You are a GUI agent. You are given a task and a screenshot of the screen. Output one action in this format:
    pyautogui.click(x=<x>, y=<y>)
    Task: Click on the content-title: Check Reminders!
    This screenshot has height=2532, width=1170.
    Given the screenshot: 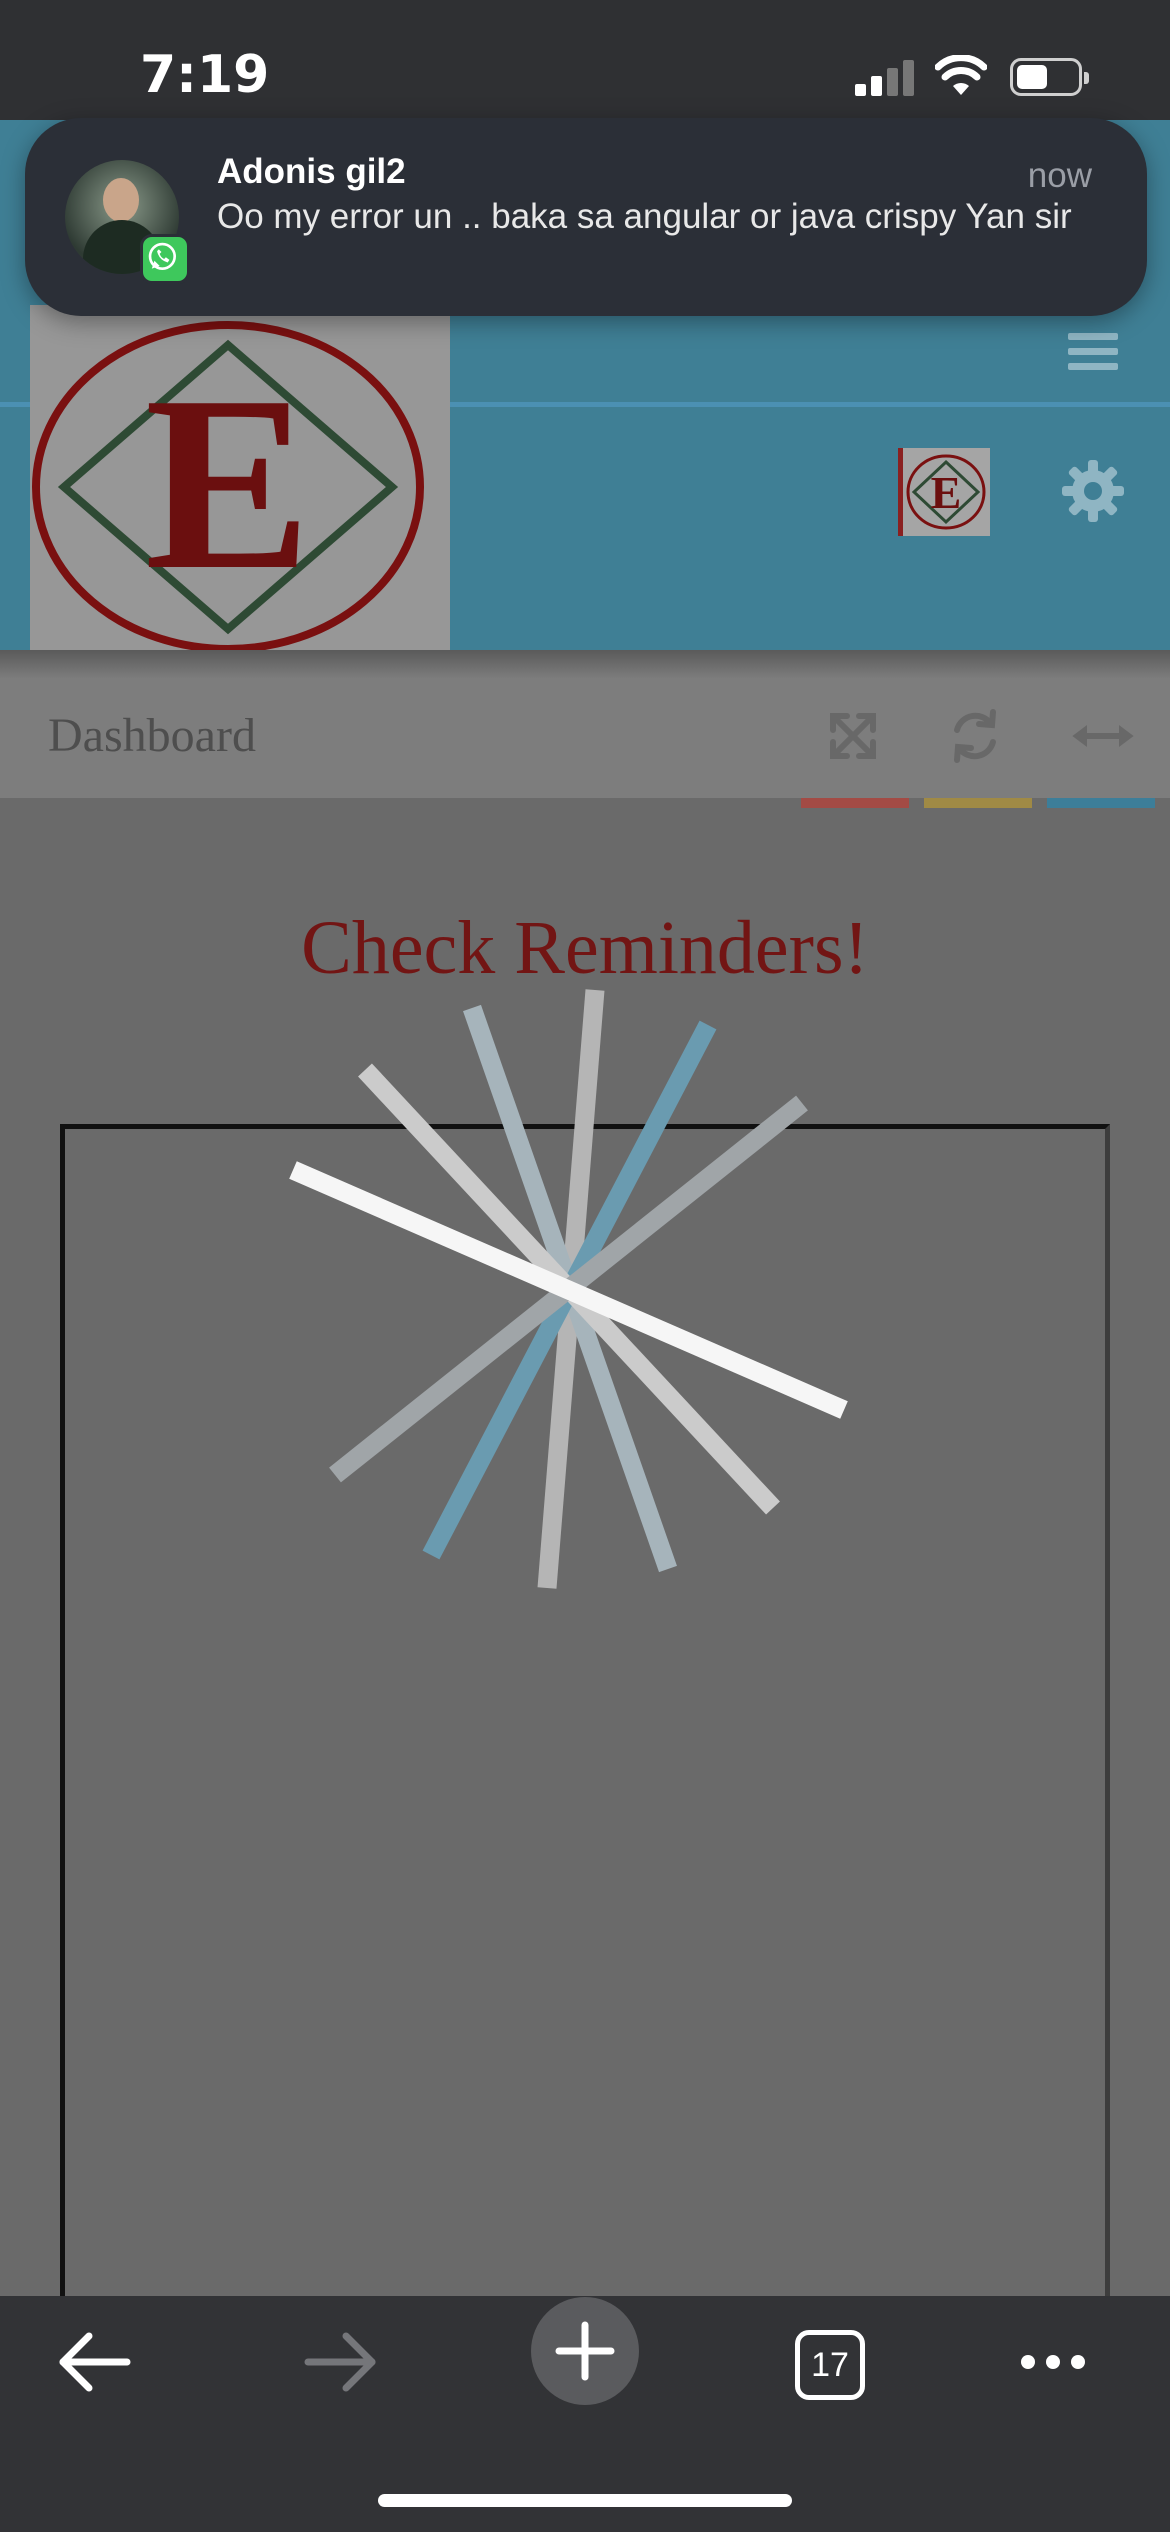 What is the action you would take?
    pyautogui.click(x=585, y=948)
    